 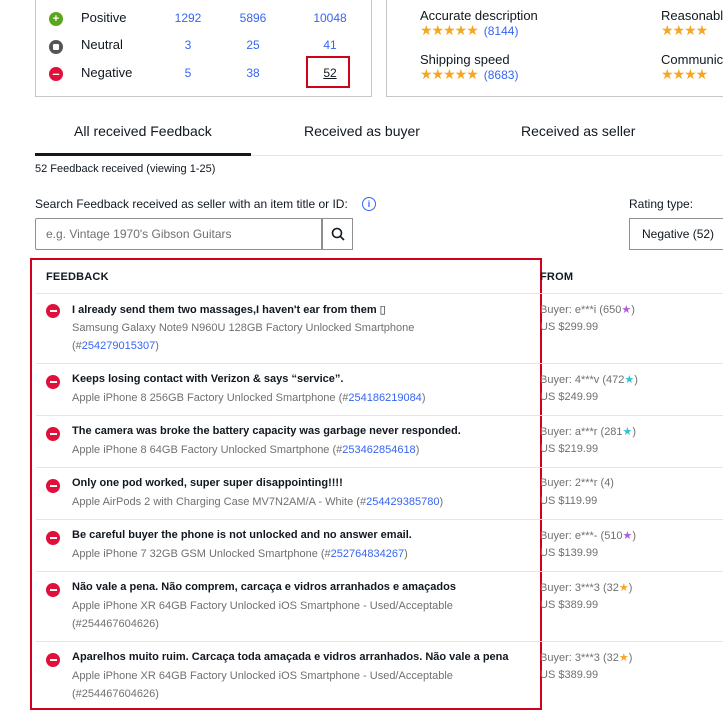 I want to click on table-header-divider, so click(x=379, y=293).